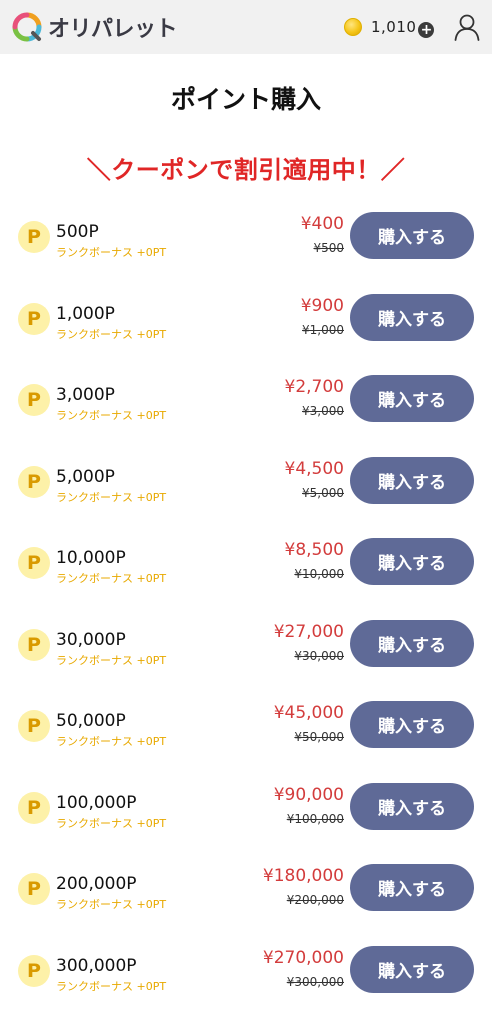 This screenshot has height=1024, width=492. What do you see at coordinates (308, 794) in the screenshot?
I see `sale-price: ¥90,000` at bounding box center [308, 794].